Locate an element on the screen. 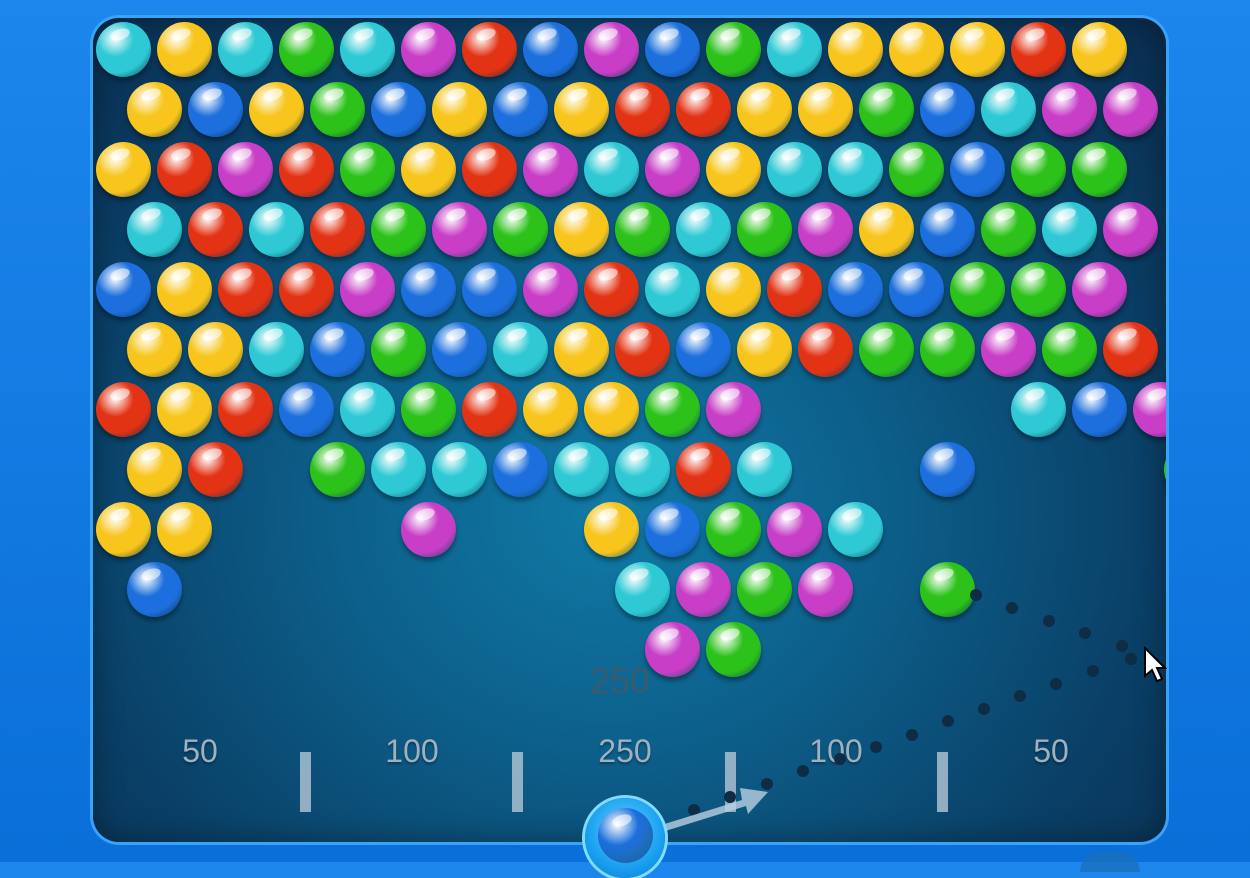 This screenshot has width=1250, height=878. corner-button is located at coordinates (1110, 862).